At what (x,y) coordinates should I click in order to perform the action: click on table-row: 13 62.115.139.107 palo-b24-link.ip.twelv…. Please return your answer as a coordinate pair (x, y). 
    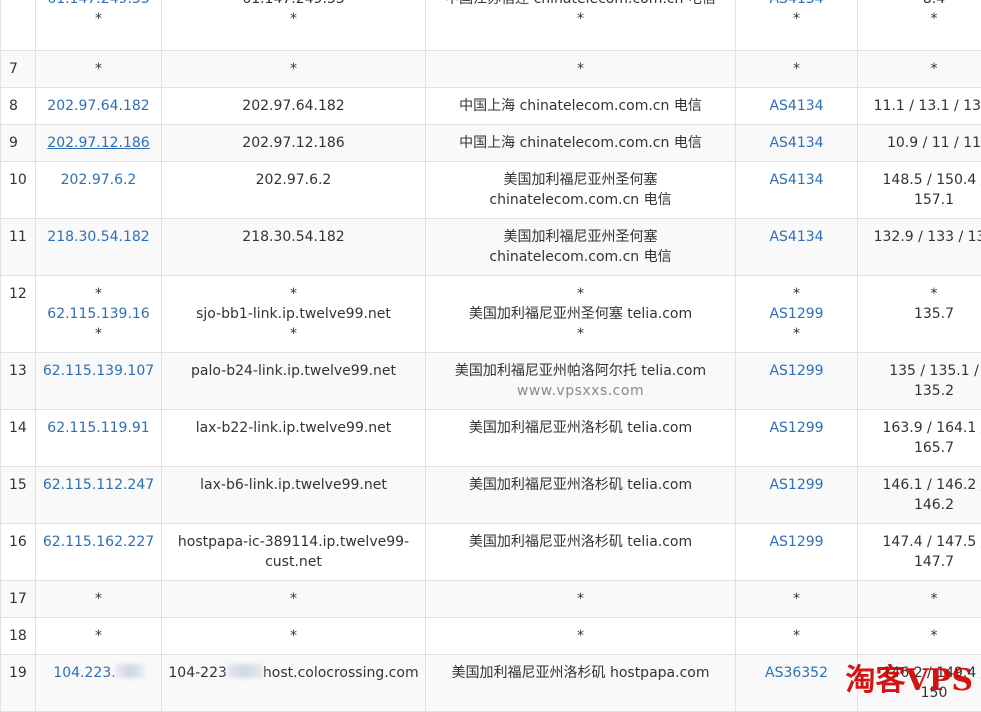
    Looking at the image, I should click on (491, 381).